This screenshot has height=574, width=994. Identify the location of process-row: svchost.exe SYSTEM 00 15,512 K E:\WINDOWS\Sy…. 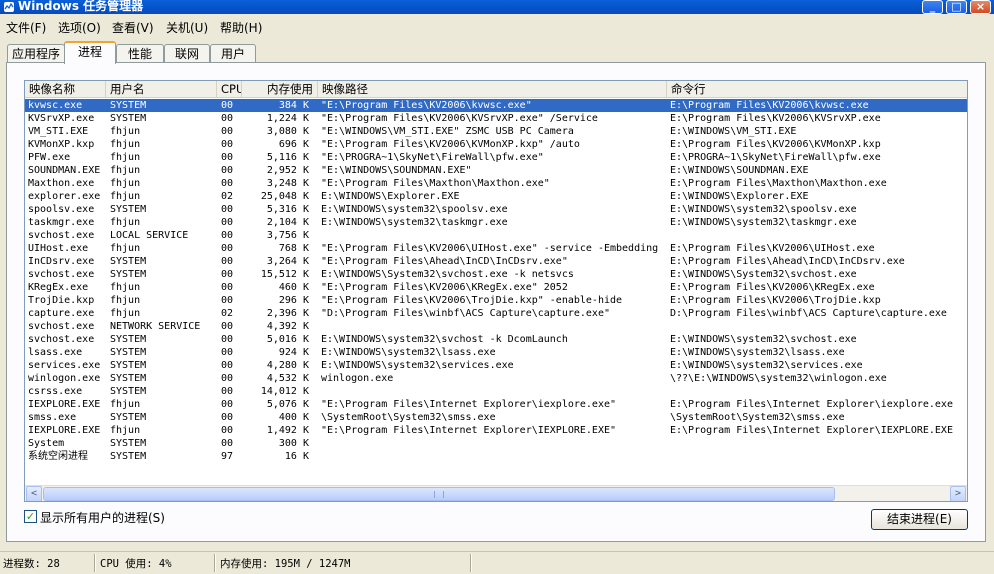
(496, 274).